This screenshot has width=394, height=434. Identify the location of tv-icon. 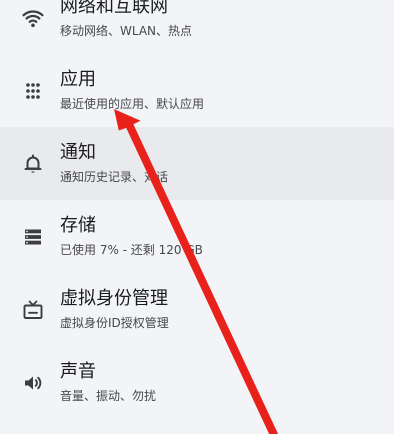
(33, 310).